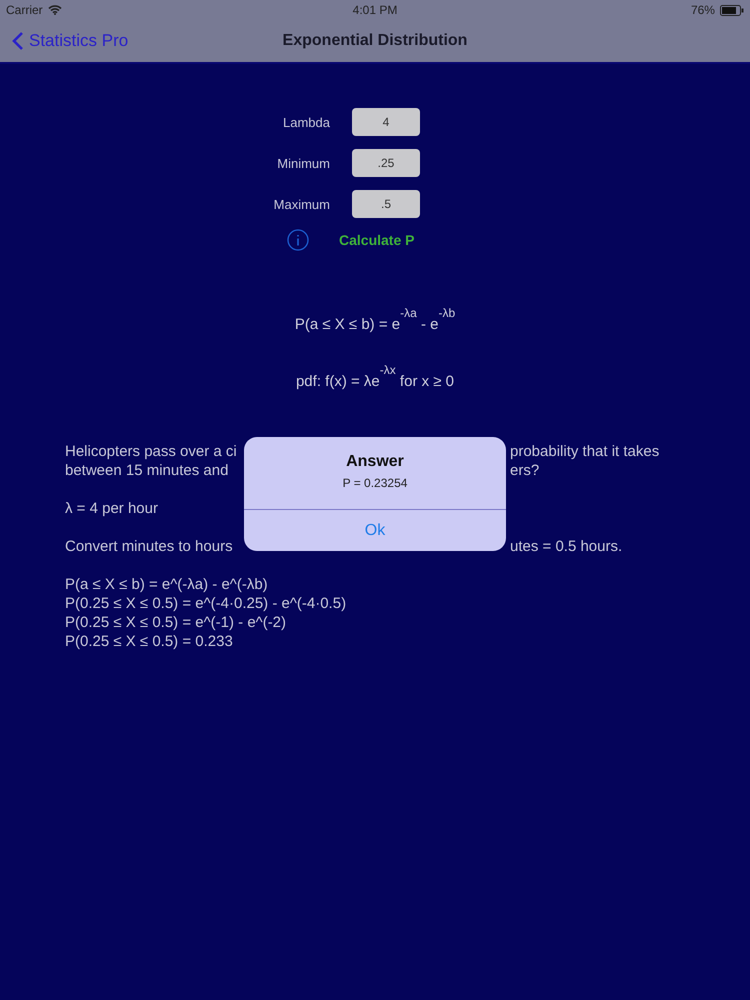 Image resolution: width=750 pixels, height=1000 pixels. Describe the element at coordinates (166, 584) in the screenshot. I see `explanation-text: P(a ≤ X ≤ b) = e^(-λa) - e^(-λb)` at that location.